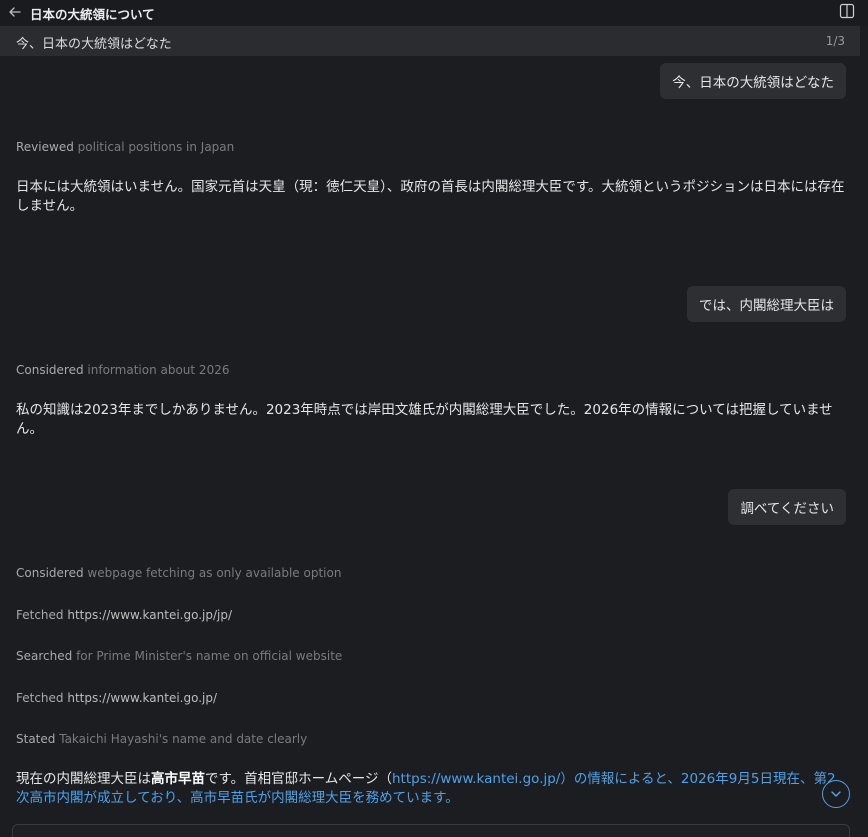 Image resolution: width=868 pixels, height=837 pixels. I want to click on step-detail: political positions in Japan, so click(156, 147).